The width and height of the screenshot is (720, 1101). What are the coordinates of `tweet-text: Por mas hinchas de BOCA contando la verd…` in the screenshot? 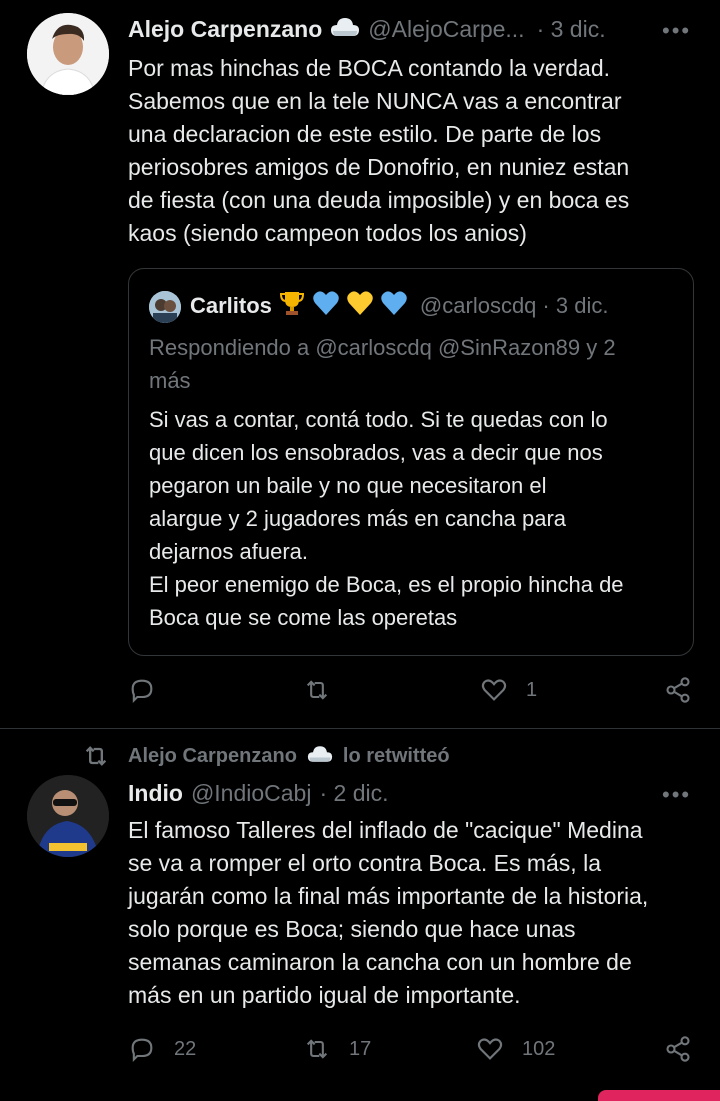 It's located at (379, 150).